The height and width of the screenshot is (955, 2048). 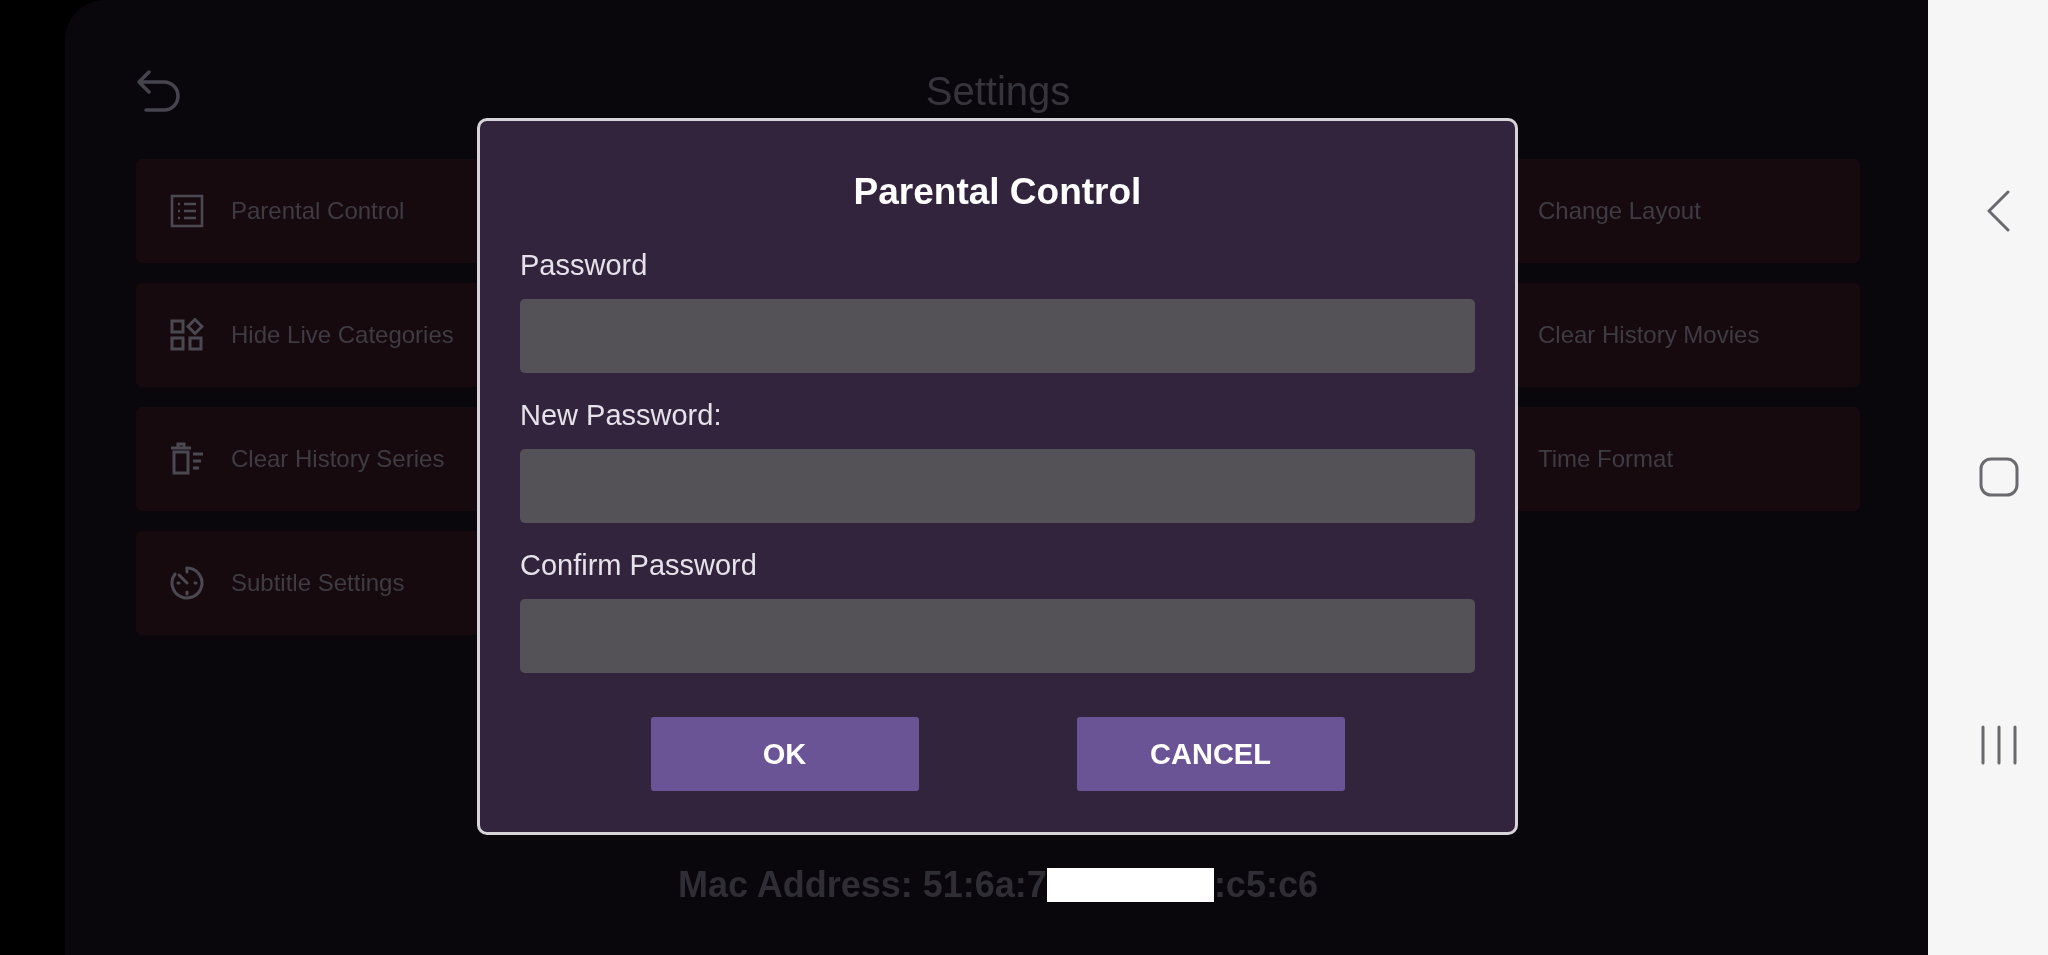 What do you see at coordinates (187, 211) in the screenshot?
I see `list-icon` at bounding box center [187, 211].